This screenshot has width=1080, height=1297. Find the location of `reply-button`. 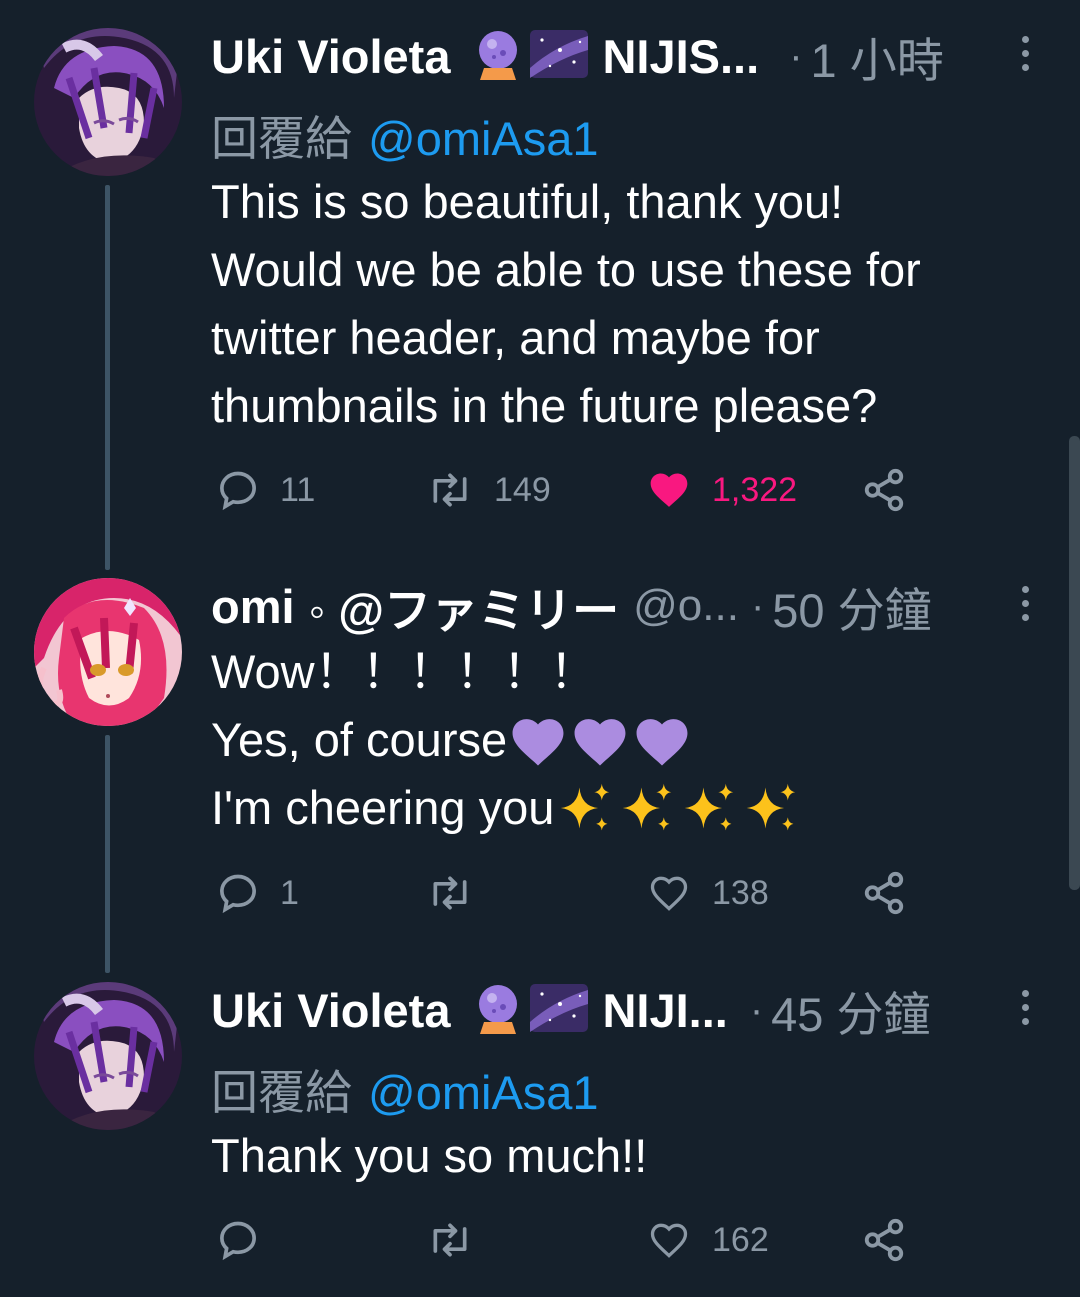

reply-button is located at coordinates (248, 1240).